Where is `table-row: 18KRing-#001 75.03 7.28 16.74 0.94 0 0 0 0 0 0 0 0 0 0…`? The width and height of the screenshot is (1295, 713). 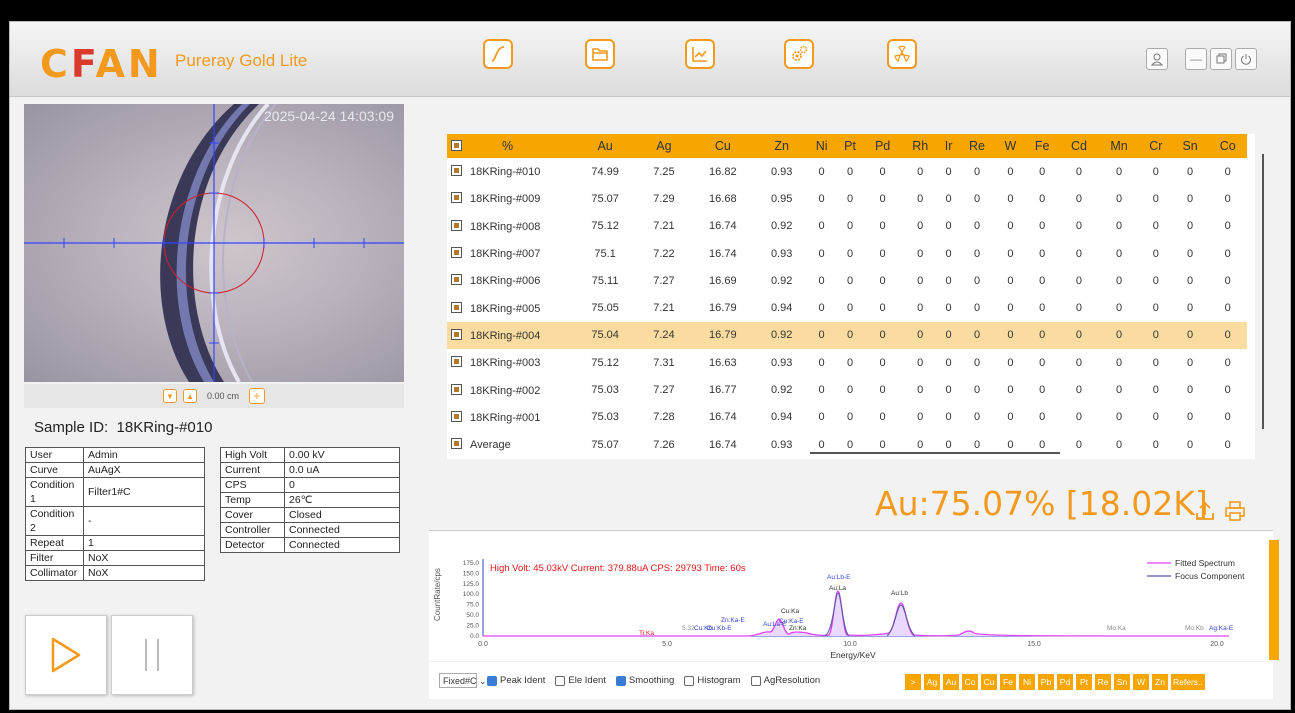
table-row: 18KRing-#001 75.03 7.28 16.74 0.94 0 0 0 0 0 0 0 0 0 0… is located at coordinates (847, 417).